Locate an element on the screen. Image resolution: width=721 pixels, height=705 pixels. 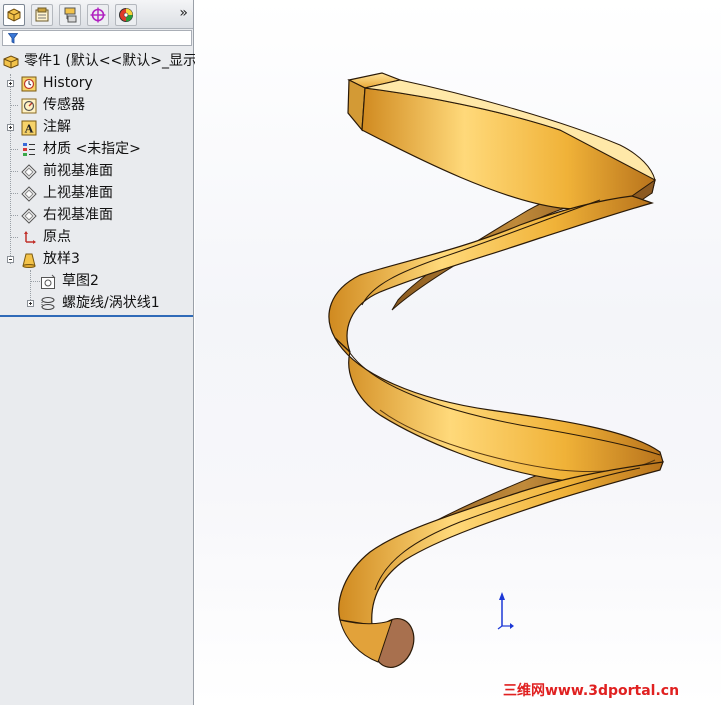
tree-item-material: 材质 <未指定> is located at coordinates (96, 149).